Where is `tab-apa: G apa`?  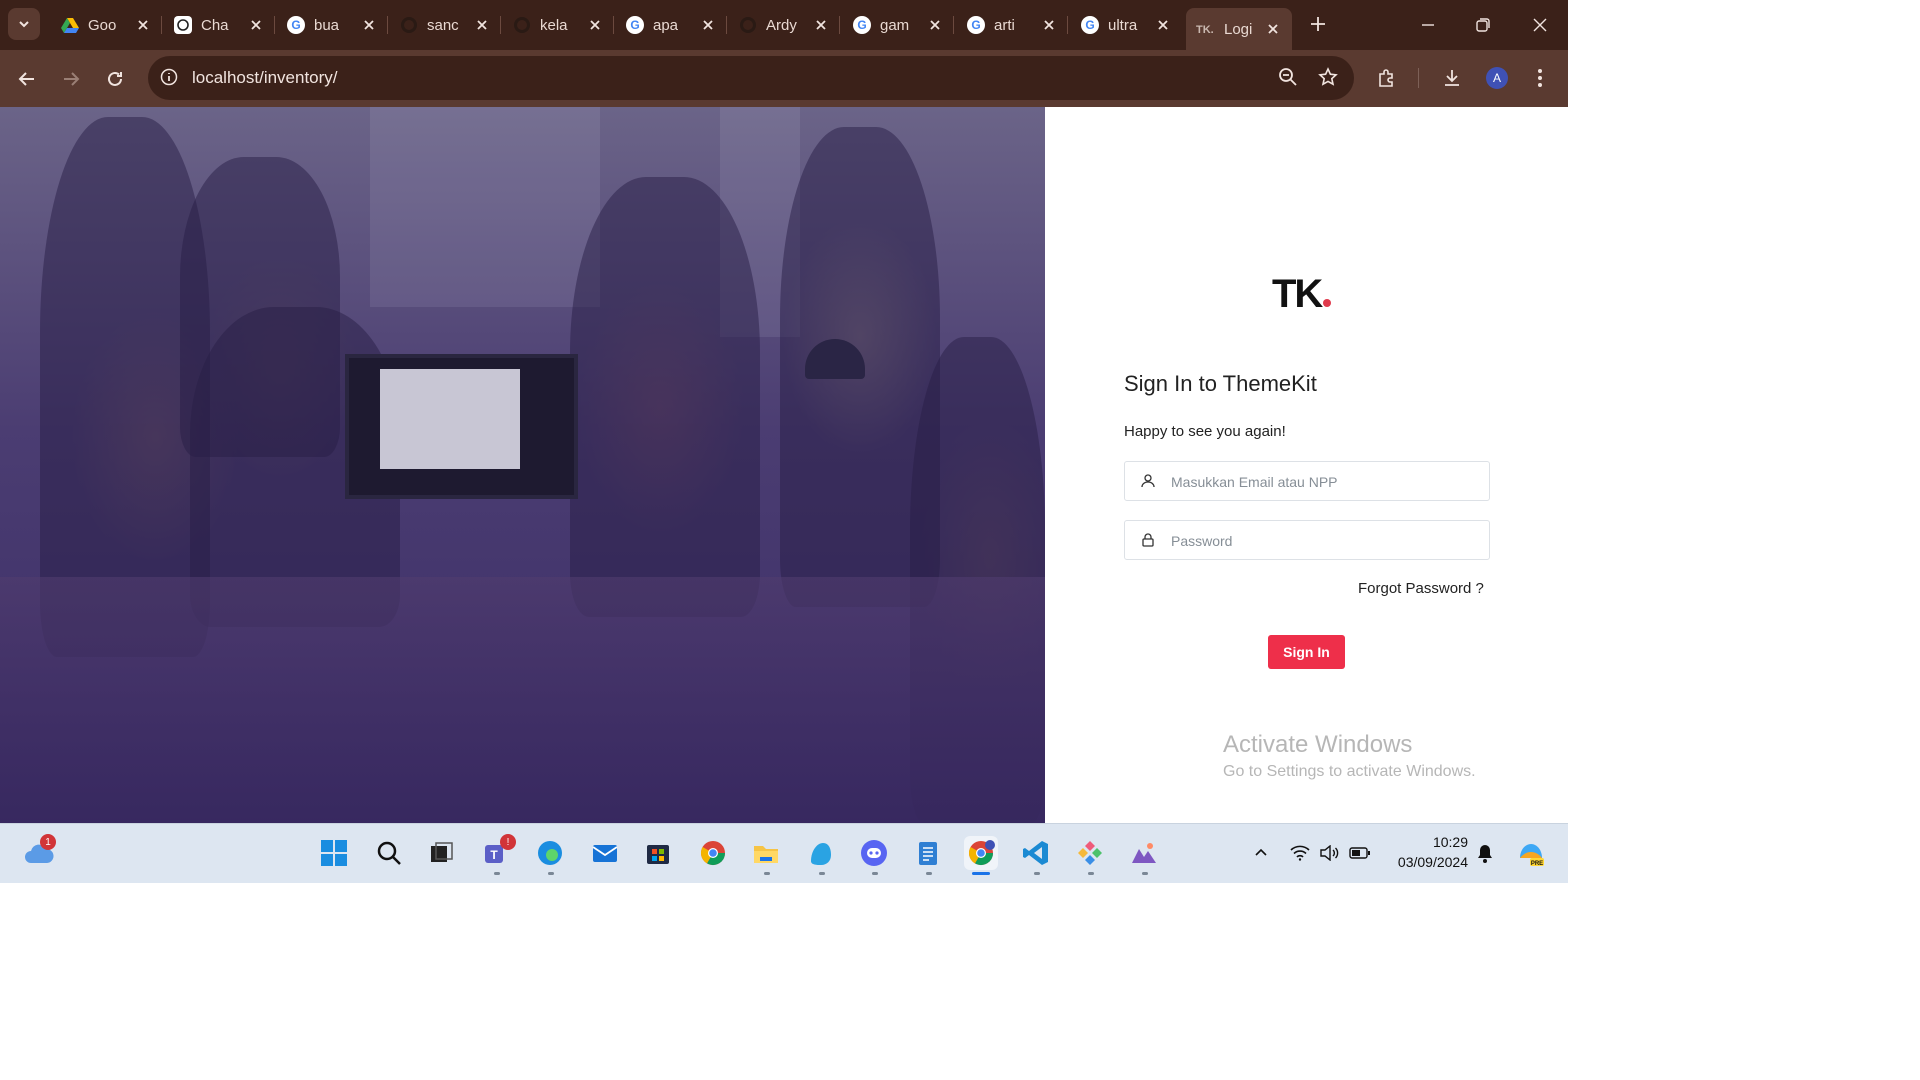
tab-apa: G apa is located at coordinates (671, 25).